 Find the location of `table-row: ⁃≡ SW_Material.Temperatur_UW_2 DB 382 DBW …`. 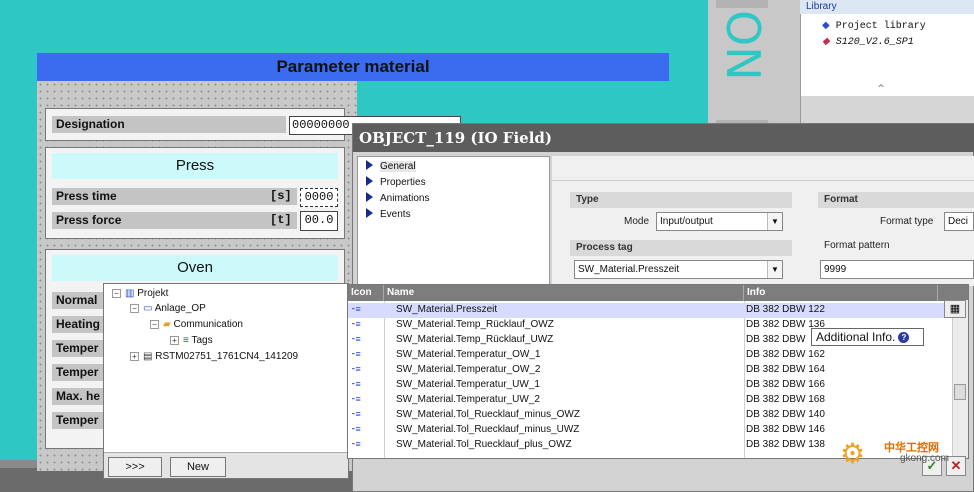

table-row: ⁃≡ SW_Material.Temperatur_UW_2 DB 382 DBW … is located at coordinates (658, 400).